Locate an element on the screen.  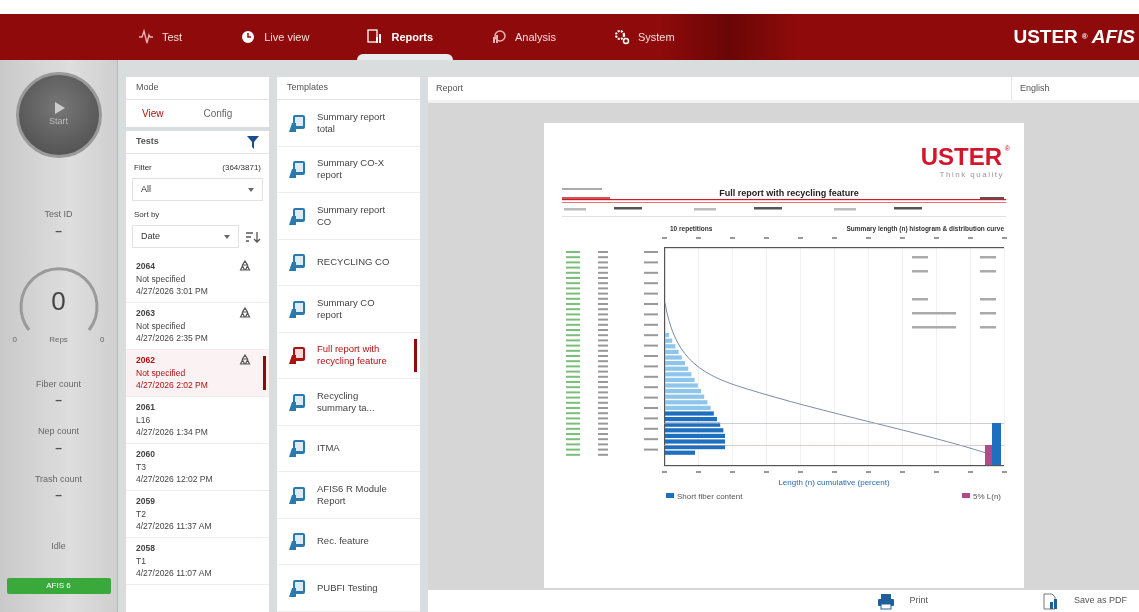
filter-icon is located at coordinates (253, 142).